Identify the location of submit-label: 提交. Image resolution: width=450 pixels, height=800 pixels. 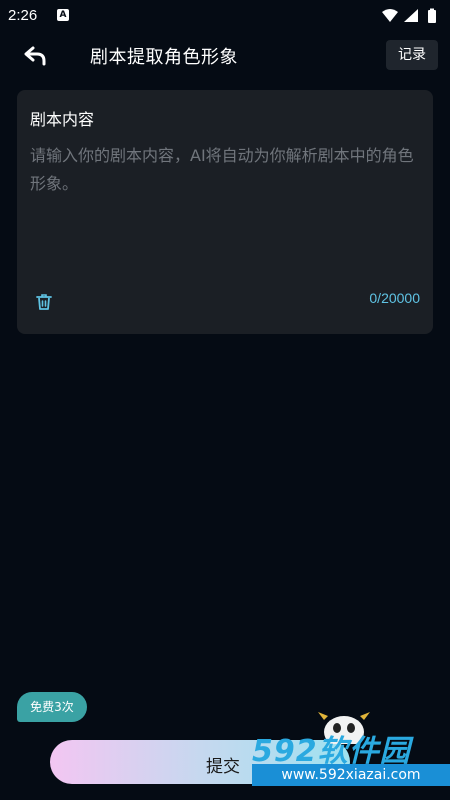
(223, 767).